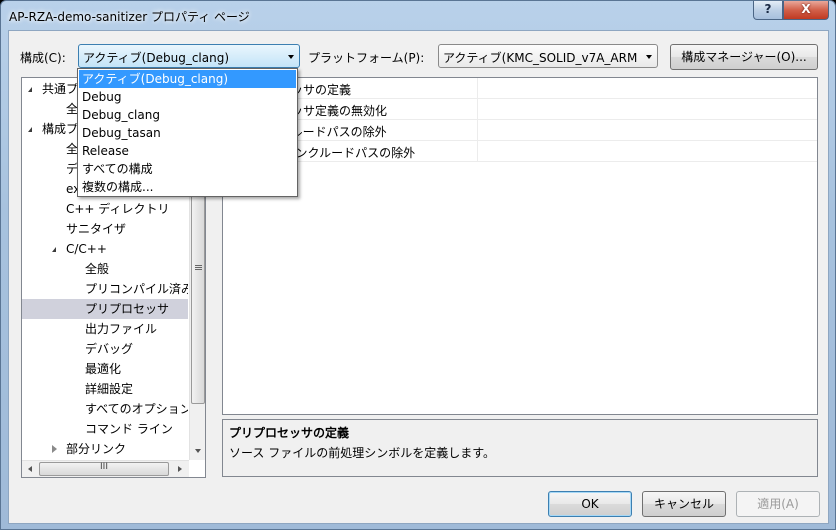  Describe the element at coordinates (187, 79) in the screenshot. I see `dropdown-option: アクティブ(Debug_clang)` at that location.